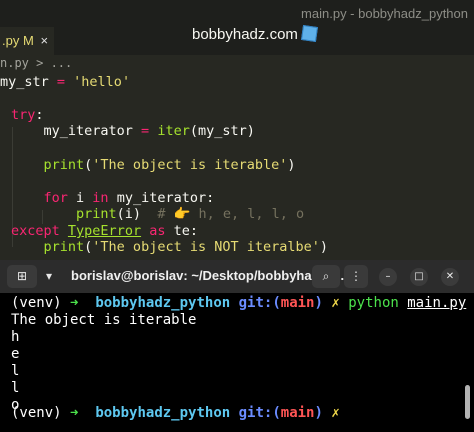  I want to click on cube-icon, so click(309, 33).